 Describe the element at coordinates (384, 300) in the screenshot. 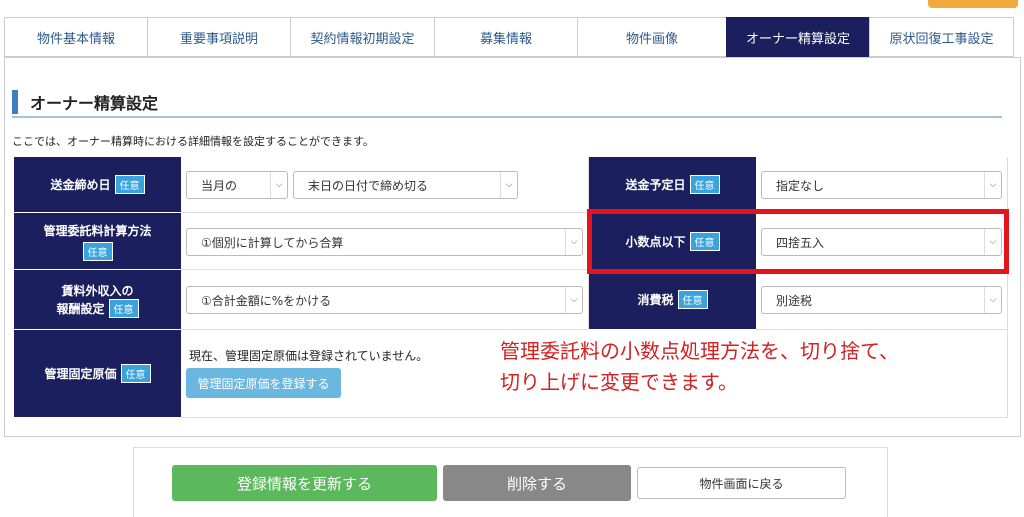

I see `other-income-select: ①合計金額に%をかける ⌵` at that location.